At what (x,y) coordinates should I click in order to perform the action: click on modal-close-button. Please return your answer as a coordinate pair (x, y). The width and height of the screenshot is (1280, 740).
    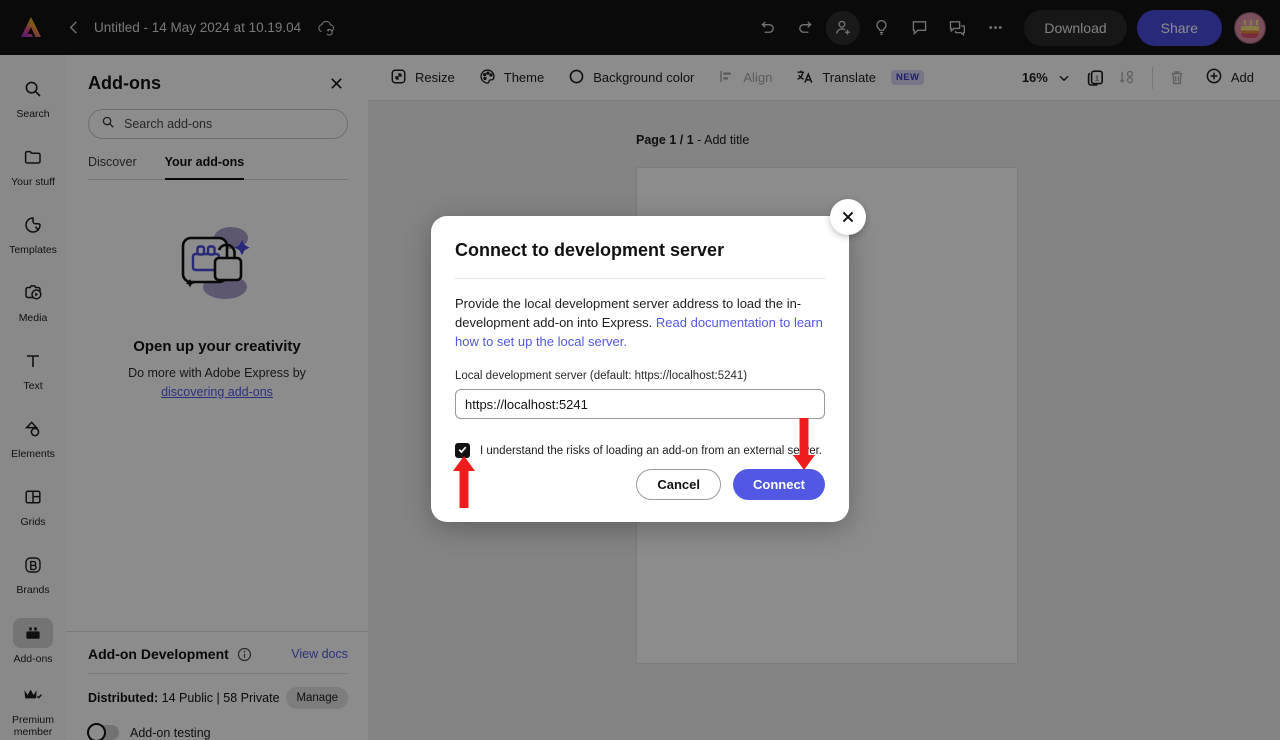
    Looking at the image, I should click on (848, 217).